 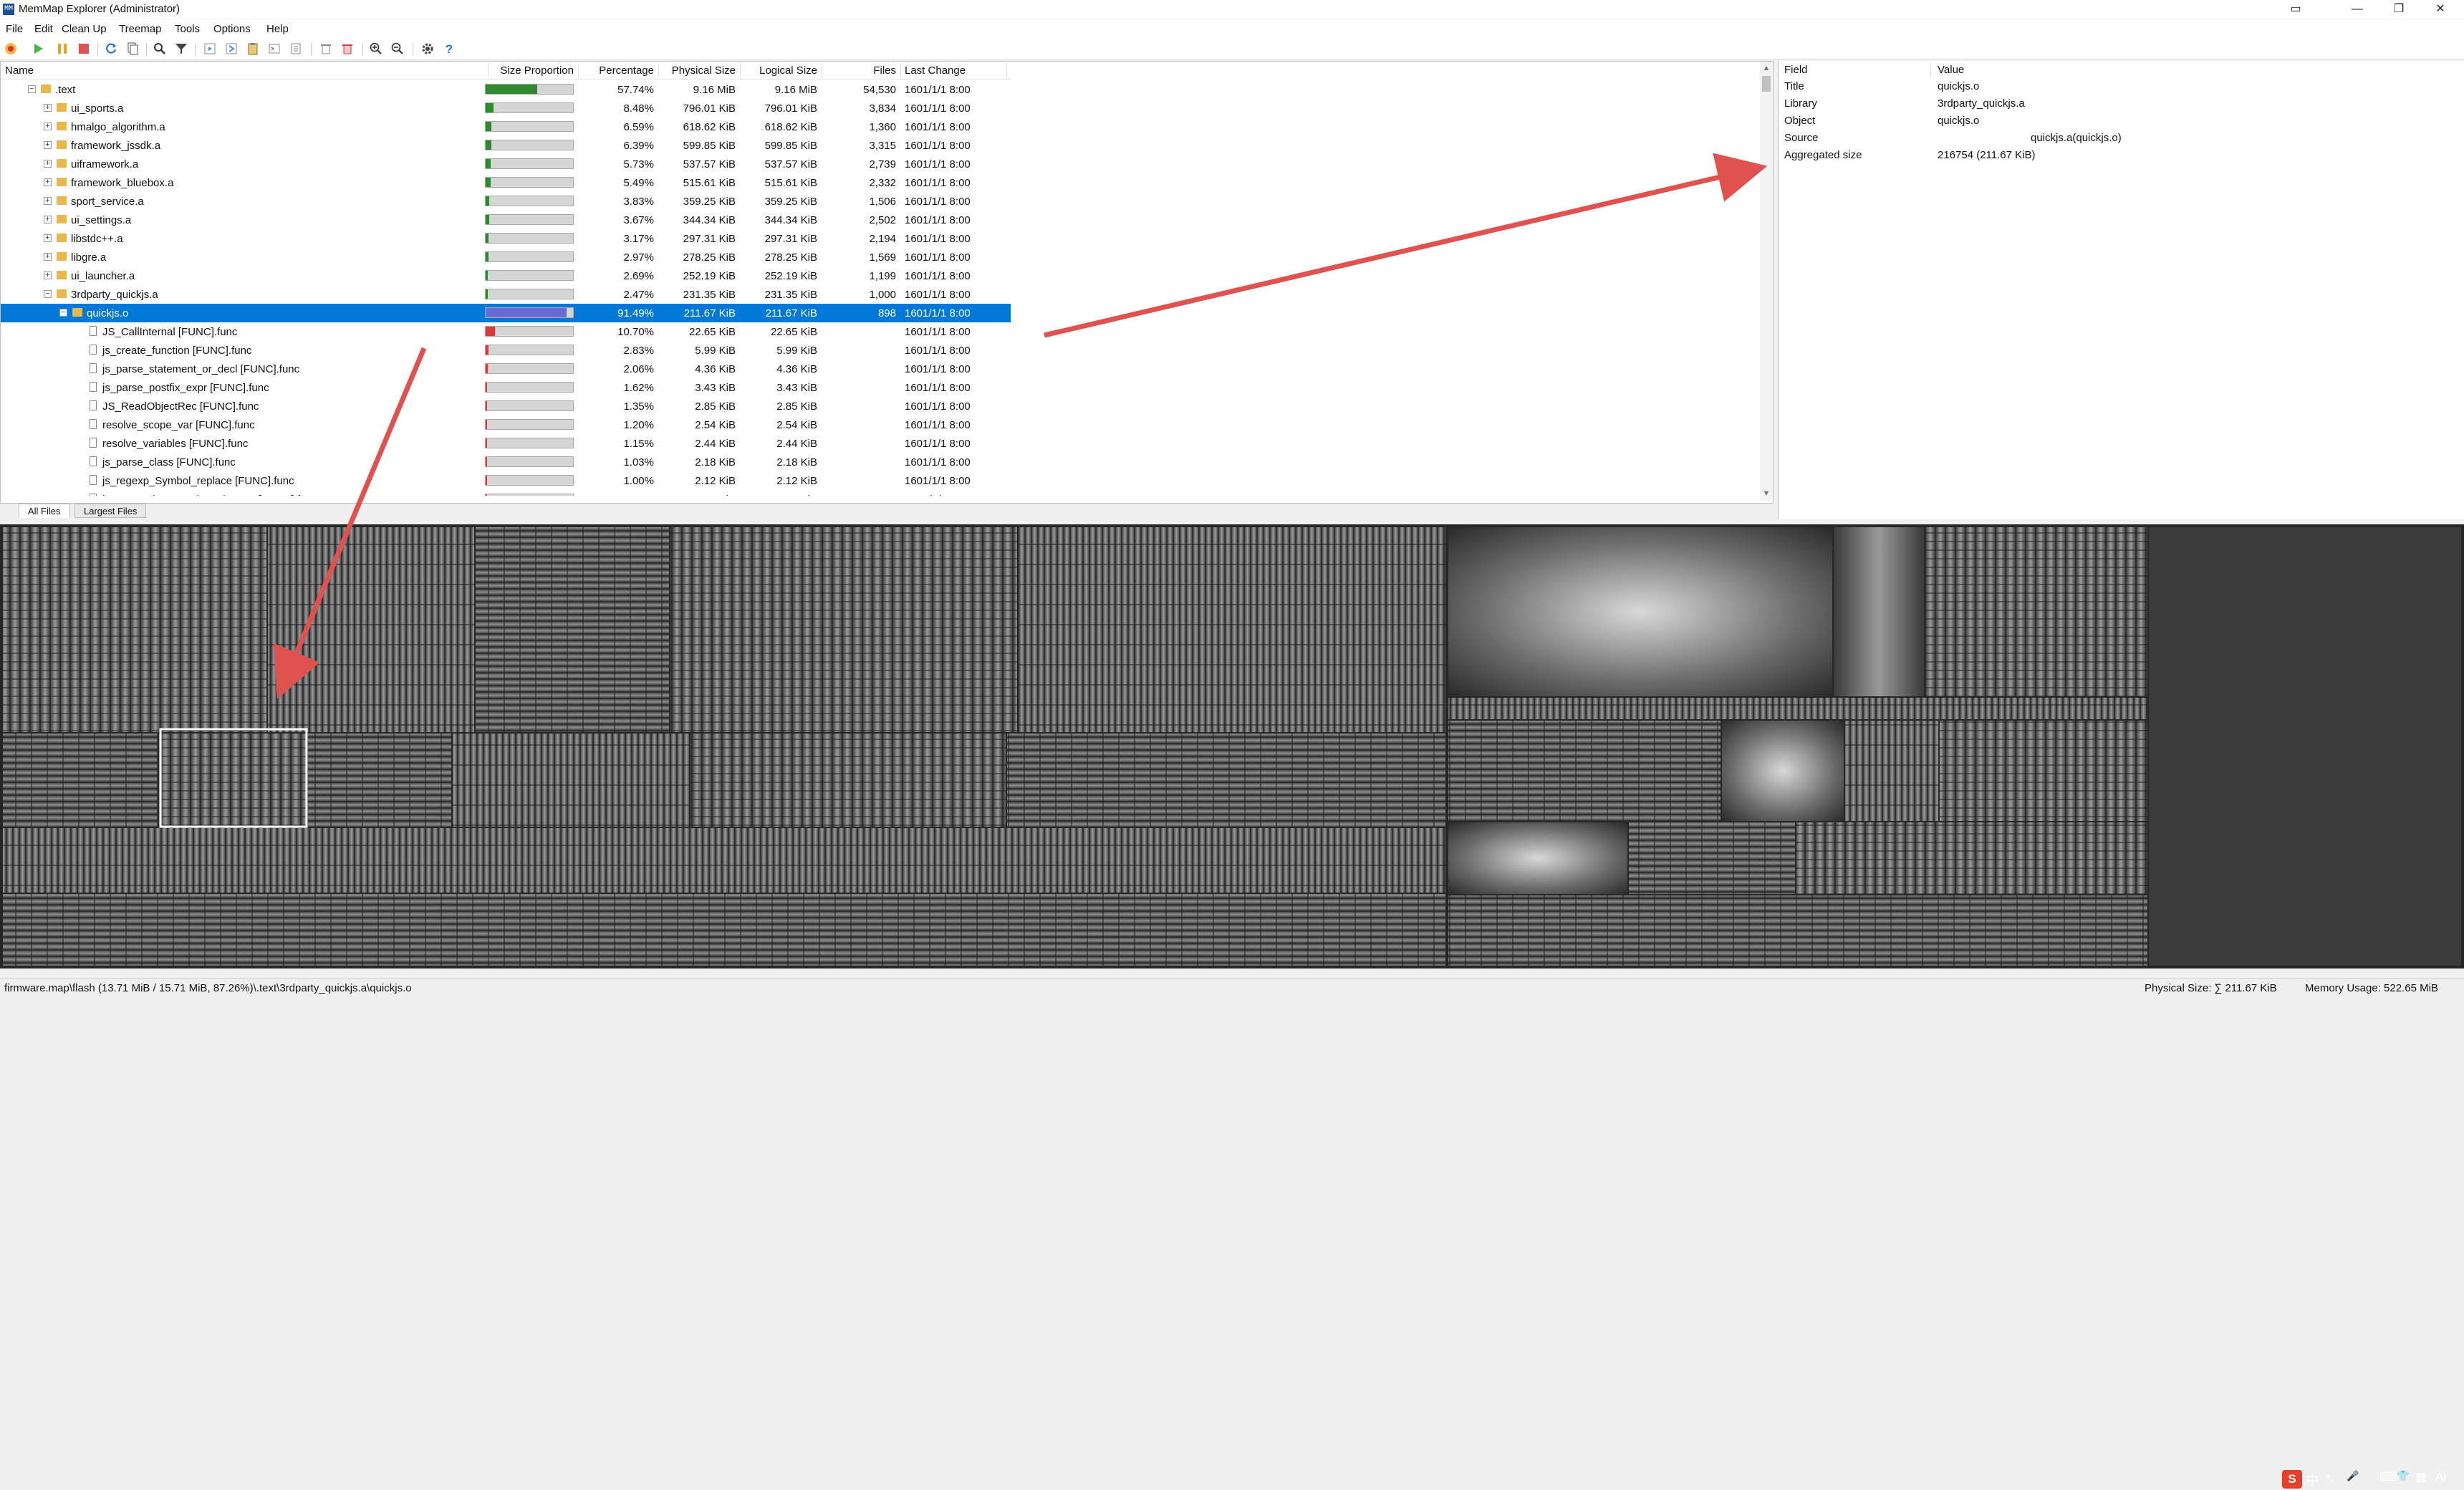 What do you see at coordinates (2403, 1476) in the screenshot?
I see `ime-skin-icon: 👕` at bounding box center [2403, 1476].